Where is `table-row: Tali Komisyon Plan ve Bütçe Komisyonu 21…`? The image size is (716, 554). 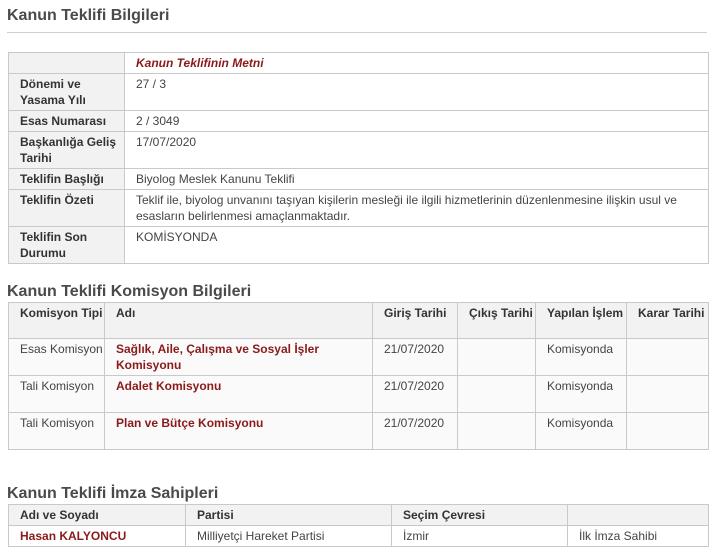 table-row: Tali Komisyon Plan ve Bütçe Komisyonu 21… is located at coordinates (358, 431).